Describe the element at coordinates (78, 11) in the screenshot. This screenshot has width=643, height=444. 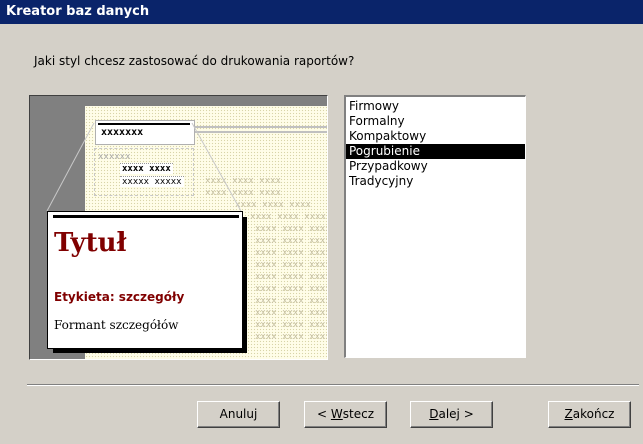
I see `window-title: Kreator baz danych` at that location.